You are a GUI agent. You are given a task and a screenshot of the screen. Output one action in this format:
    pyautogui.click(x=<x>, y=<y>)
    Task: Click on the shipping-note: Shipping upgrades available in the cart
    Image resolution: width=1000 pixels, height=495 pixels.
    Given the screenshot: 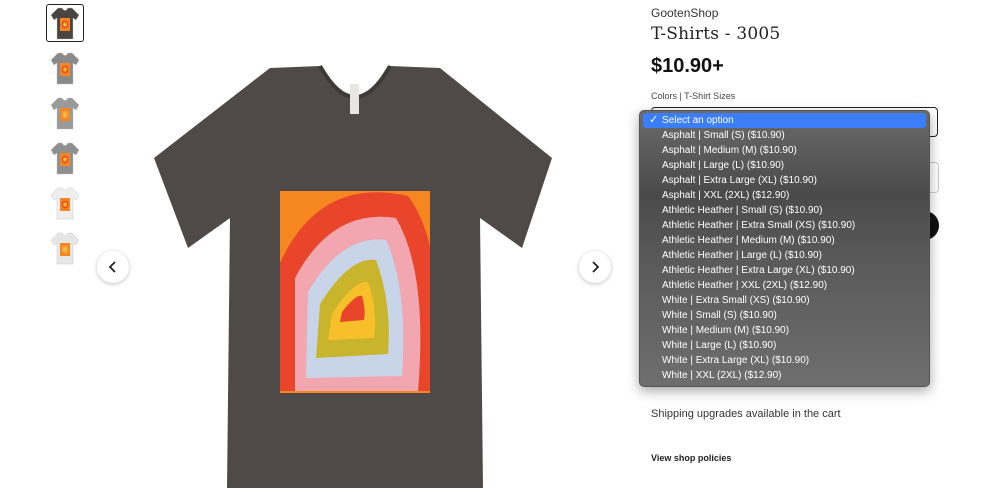 What is the action you would take?
    pyautogui.click(x=746, y=414)
    